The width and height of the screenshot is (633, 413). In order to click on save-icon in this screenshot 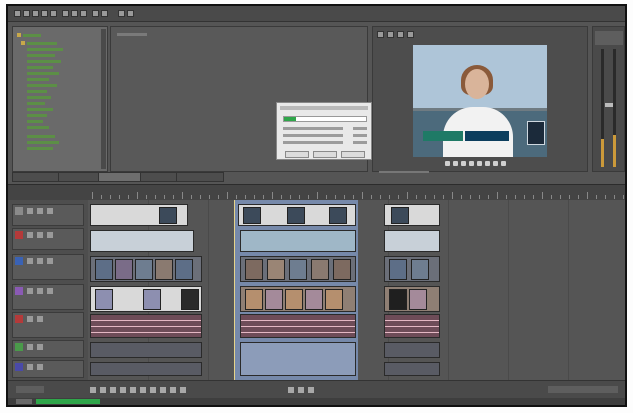, I will do `click(35, 13)`.